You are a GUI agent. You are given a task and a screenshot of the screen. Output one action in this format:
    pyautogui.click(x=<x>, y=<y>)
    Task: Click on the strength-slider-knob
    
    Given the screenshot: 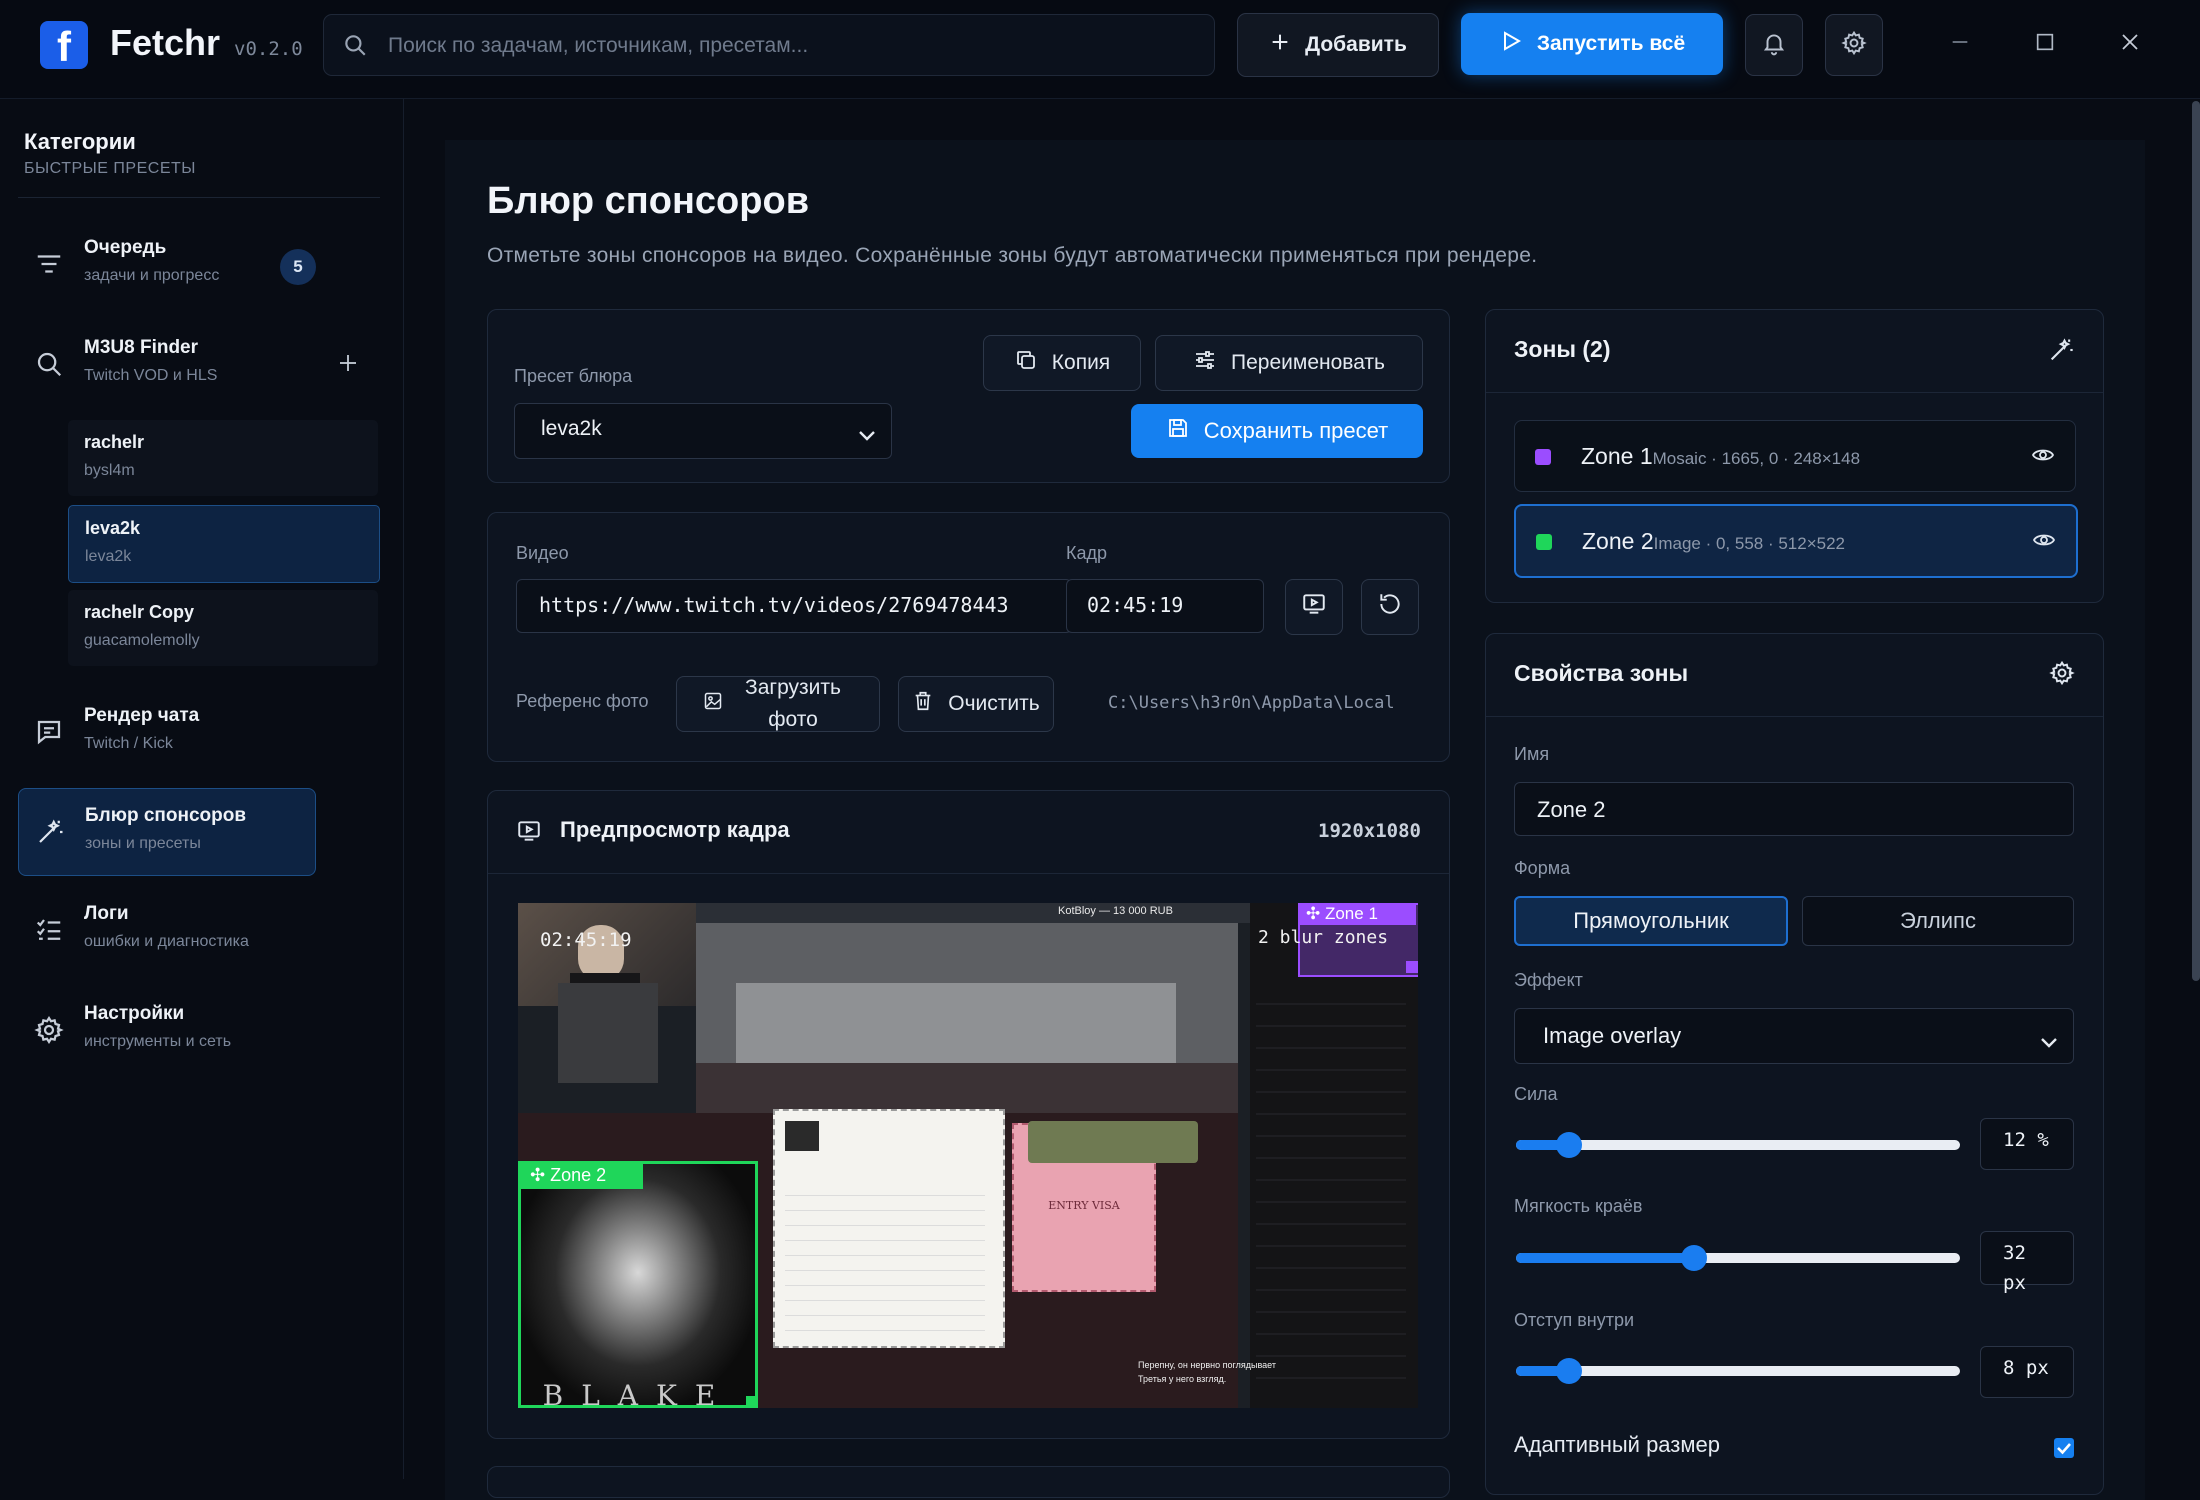 What is the action you would take?
    pyautogui.click(x=1569, y=1145)
    